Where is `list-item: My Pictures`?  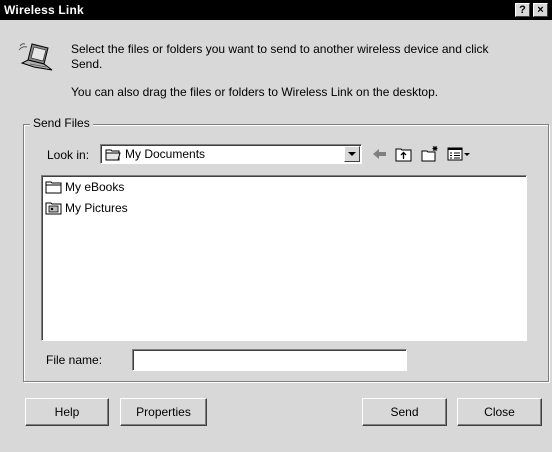
list-item: My Pictures is located at coordinates (86, 208).